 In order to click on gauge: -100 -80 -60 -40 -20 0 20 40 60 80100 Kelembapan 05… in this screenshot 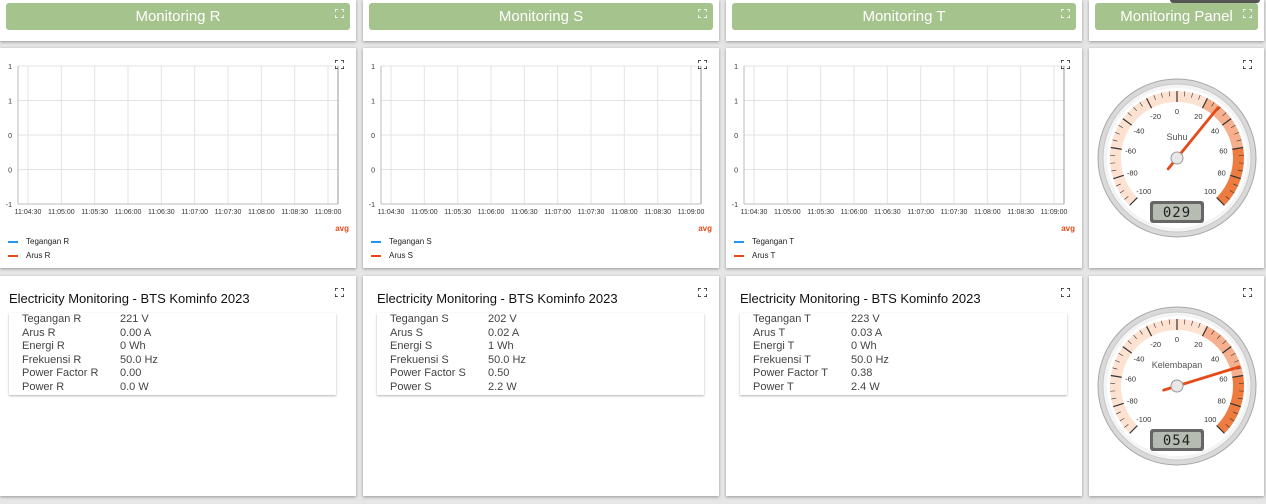, I will do `click(1177, 386)`.